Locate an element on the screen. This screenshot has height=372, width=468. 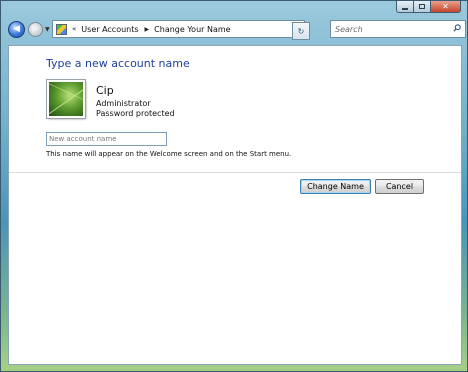
back-arrow-icon: ◀ is located at coordinates (16, 29).